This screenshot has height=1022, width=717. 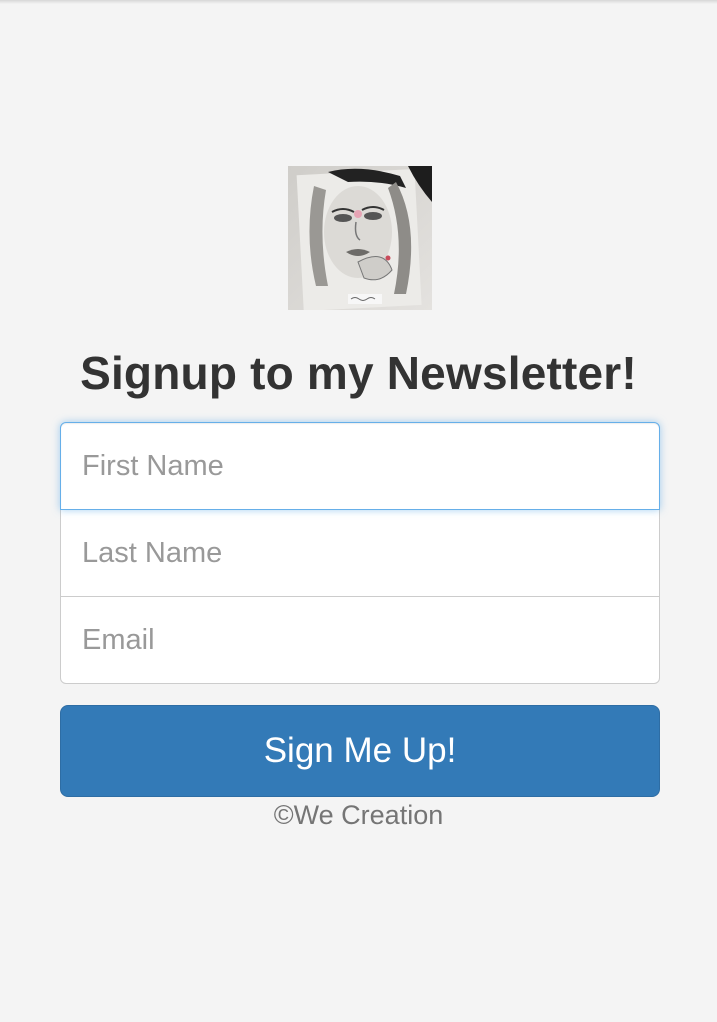 I want to click on email-input, so click(x=360, y=640).